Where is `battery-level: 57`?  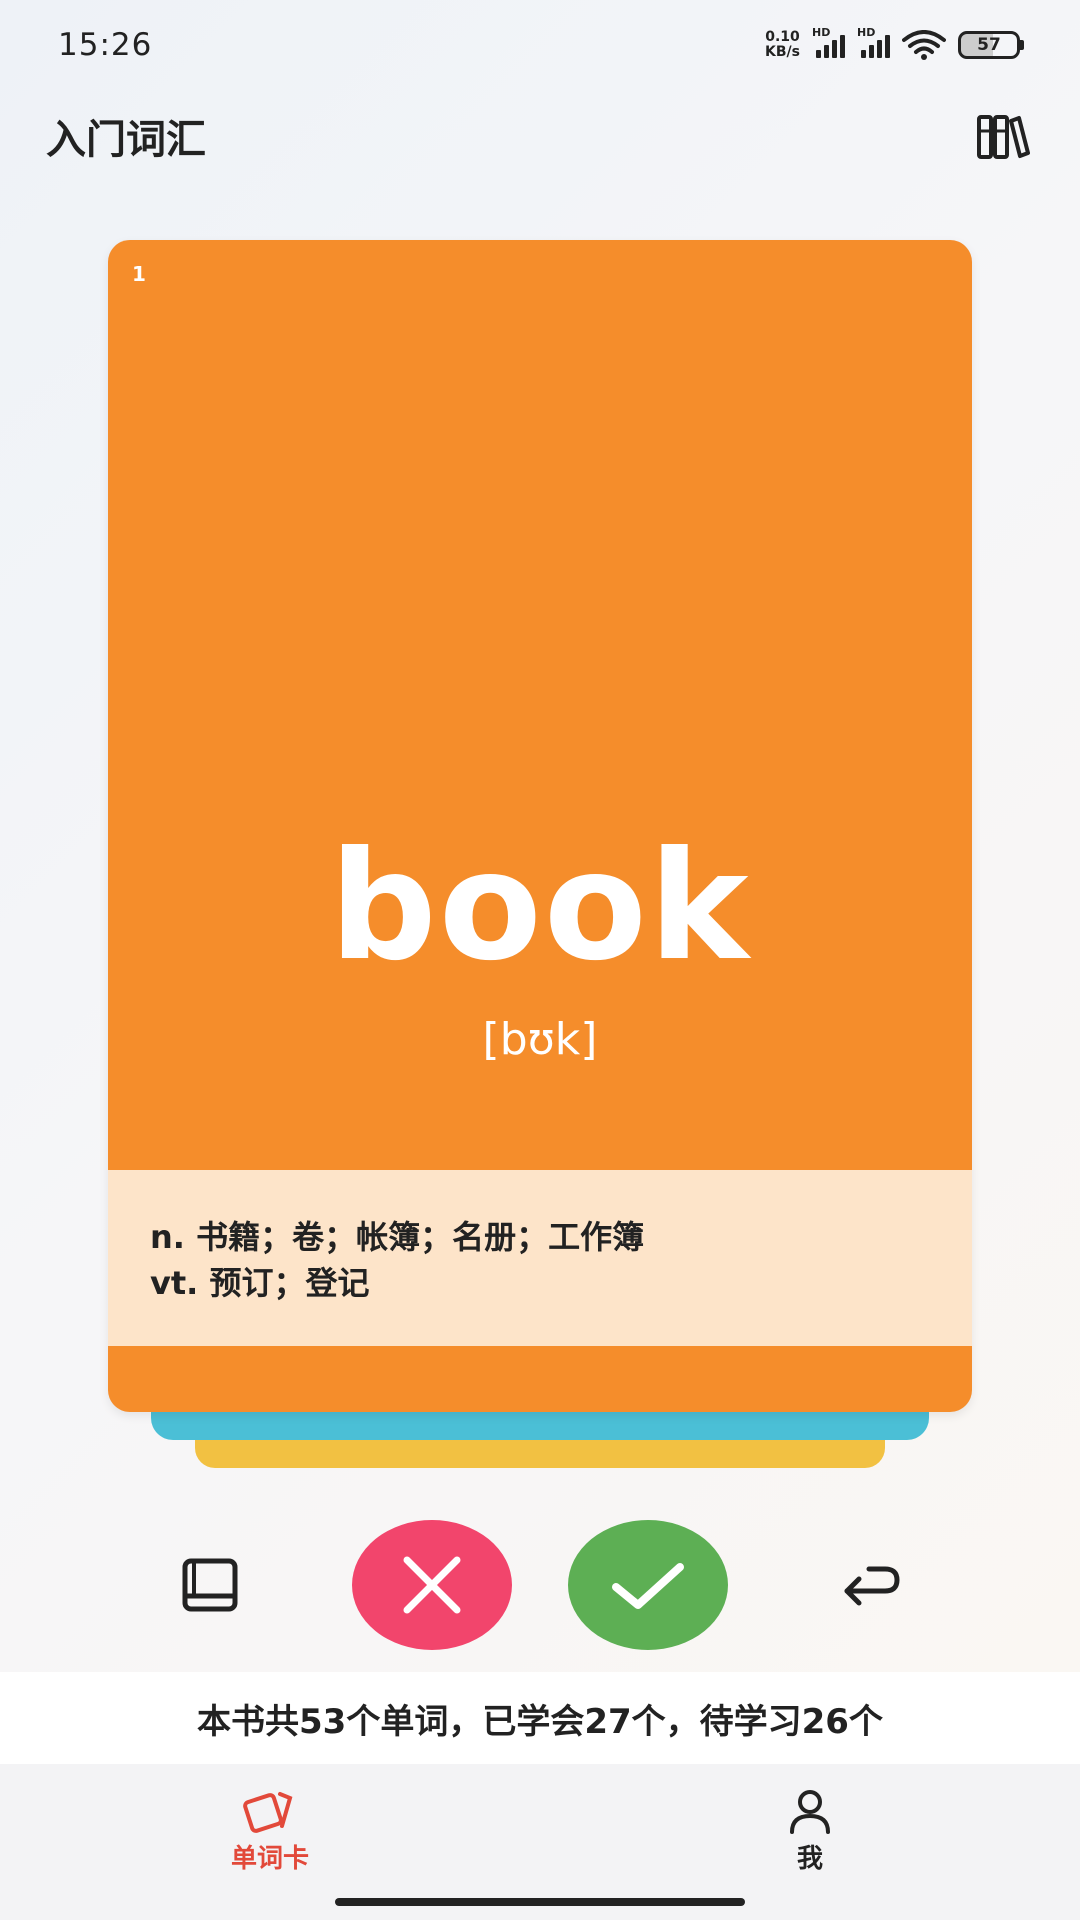 battery-level: 57 is located at coordinates (989, 45).